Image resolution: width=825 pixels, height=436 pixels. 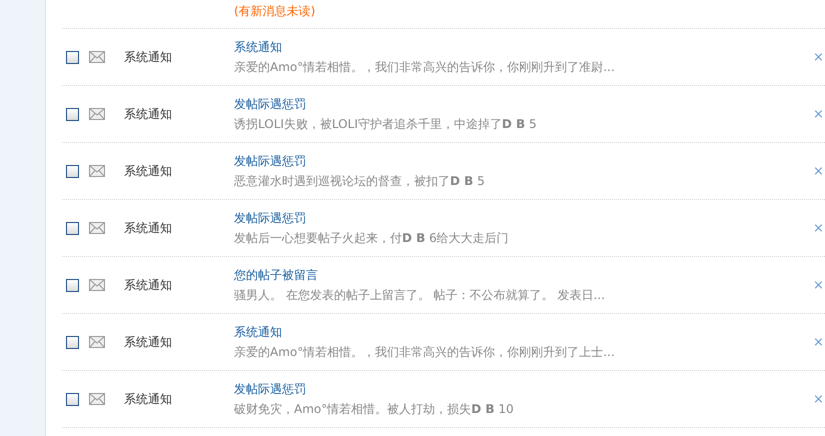 I want to click on message-snippet: 破财免灾，Amo°情若相惜。被人打劫，损失D B 10, so click(x=374, y=409).